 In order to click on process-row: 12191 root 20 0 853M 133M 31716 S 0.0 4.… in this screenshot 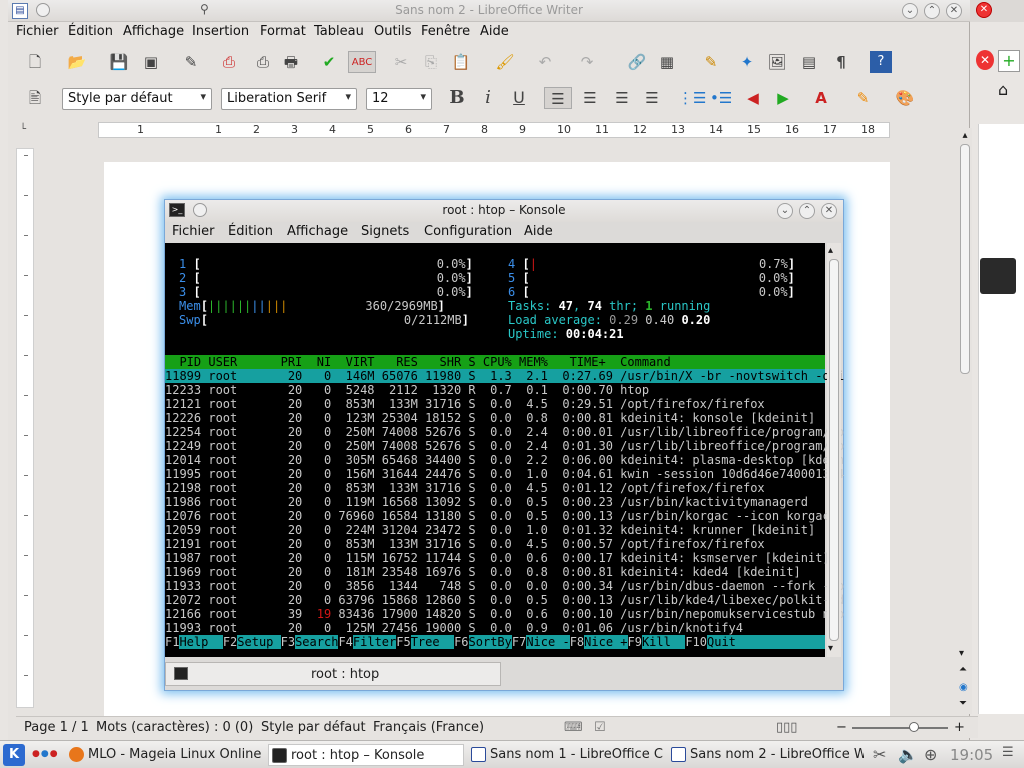, I will do `click(495, 544)`.